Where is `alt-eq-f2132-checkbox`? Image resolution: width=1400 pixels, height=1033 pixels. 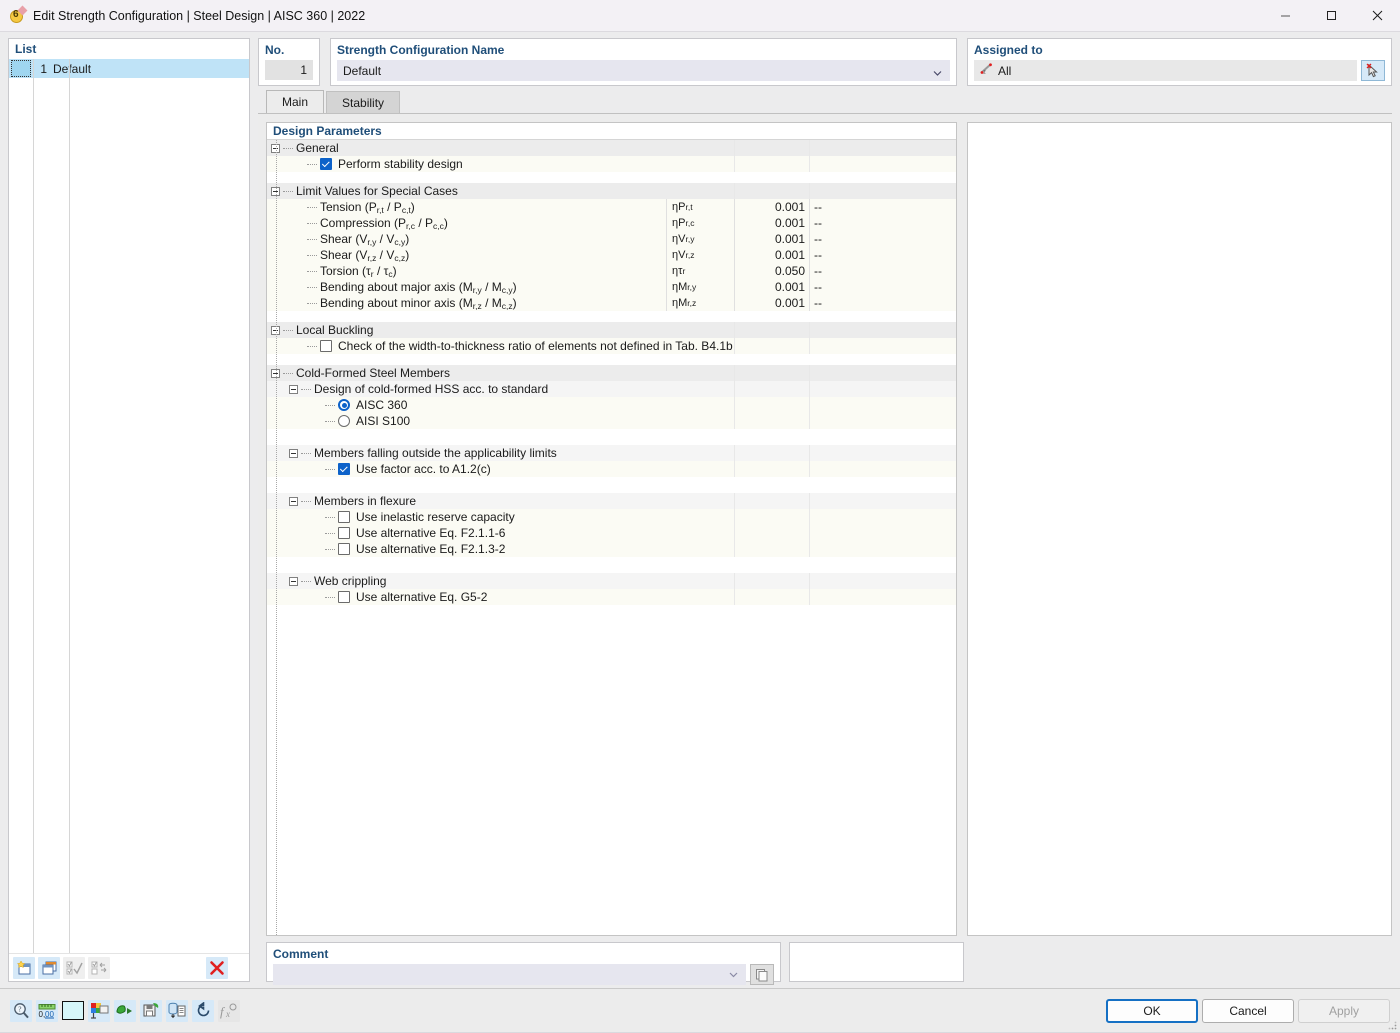
alt-eq-f2132-checkbox is located at coordinates (344, 549).